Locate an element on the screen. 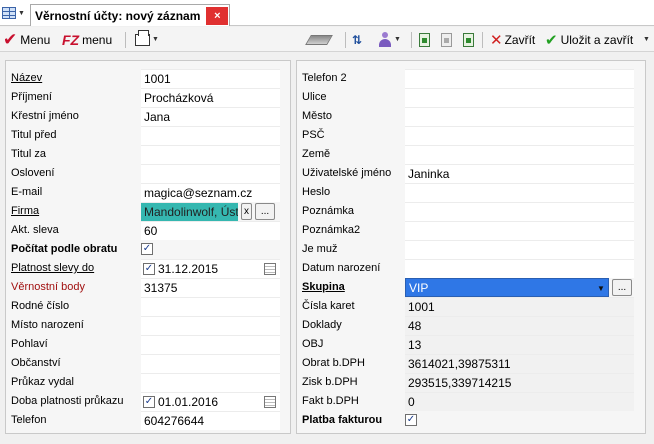 Image resolution: width=654 pixels, height=444 pixels. scanner-button is located at coordinates (319, 39).